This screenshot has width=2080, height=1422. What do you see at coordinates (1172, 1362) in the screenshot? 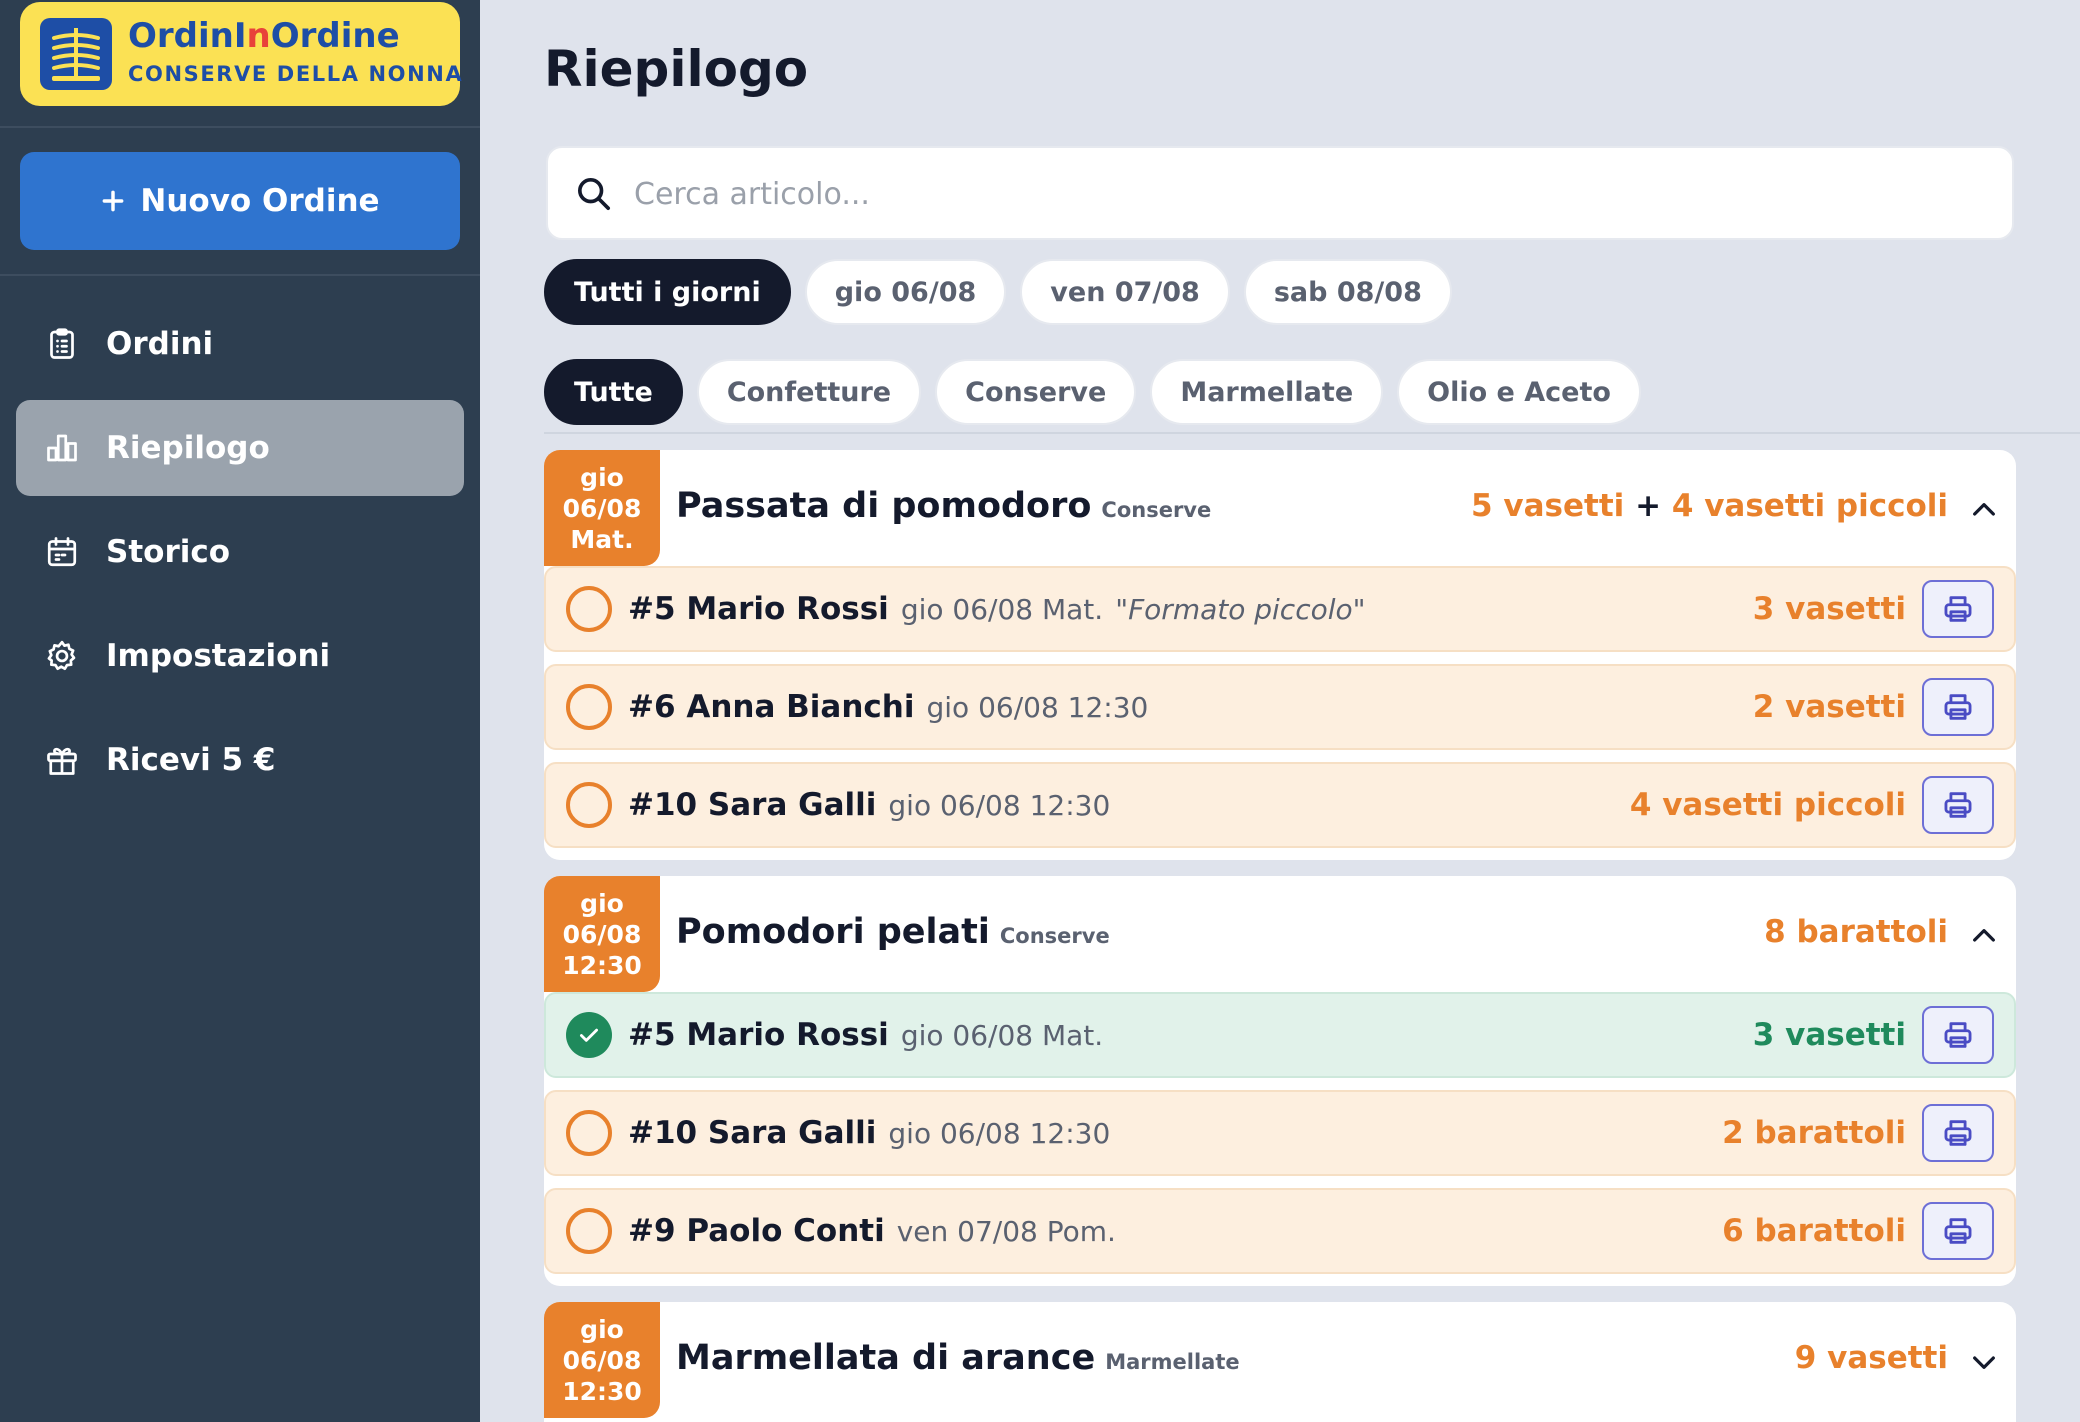
I see `product-category: Marmellate` at bounding box center [1172, 1362].